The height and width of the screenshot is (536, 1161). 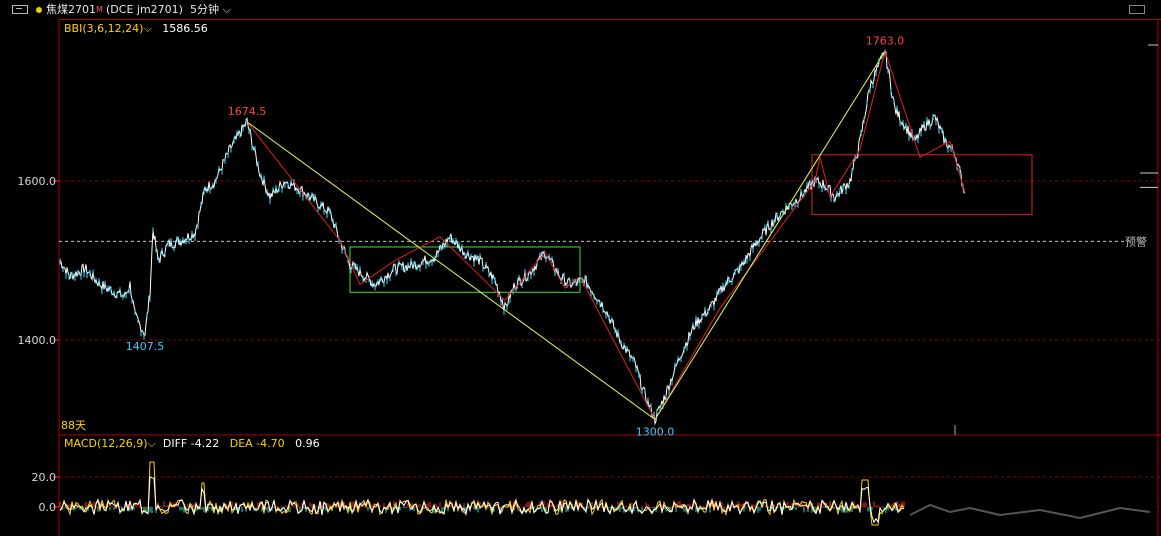 What do you see at coordinates (20, 9) in the screenshot?
I see `window-icon` at bounding box center [20, 9].